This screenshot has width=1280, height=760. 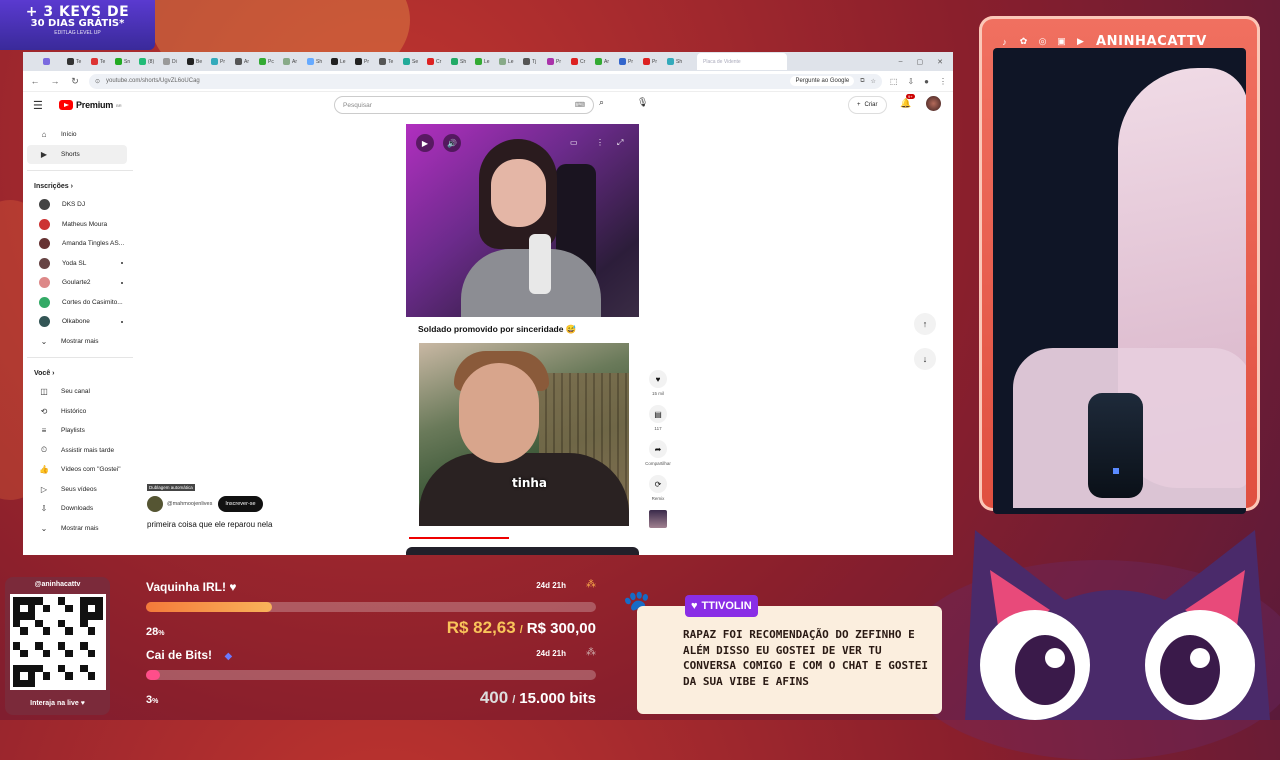 What do you see at coordinates (55, 81) in the screenshot?
I see `forward-icon: →` at bounding box center [55, 81].